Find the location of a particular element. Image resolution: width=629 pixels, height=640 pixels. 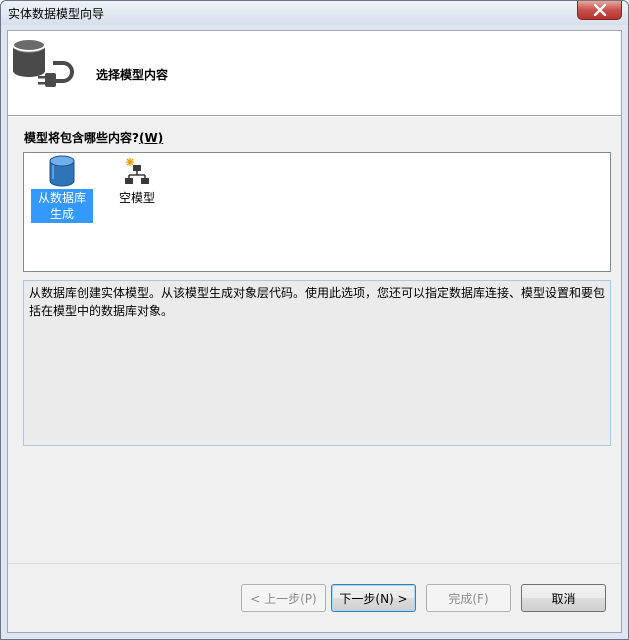

back-button: < 上一步(P) is located at coordinates (283, 598).